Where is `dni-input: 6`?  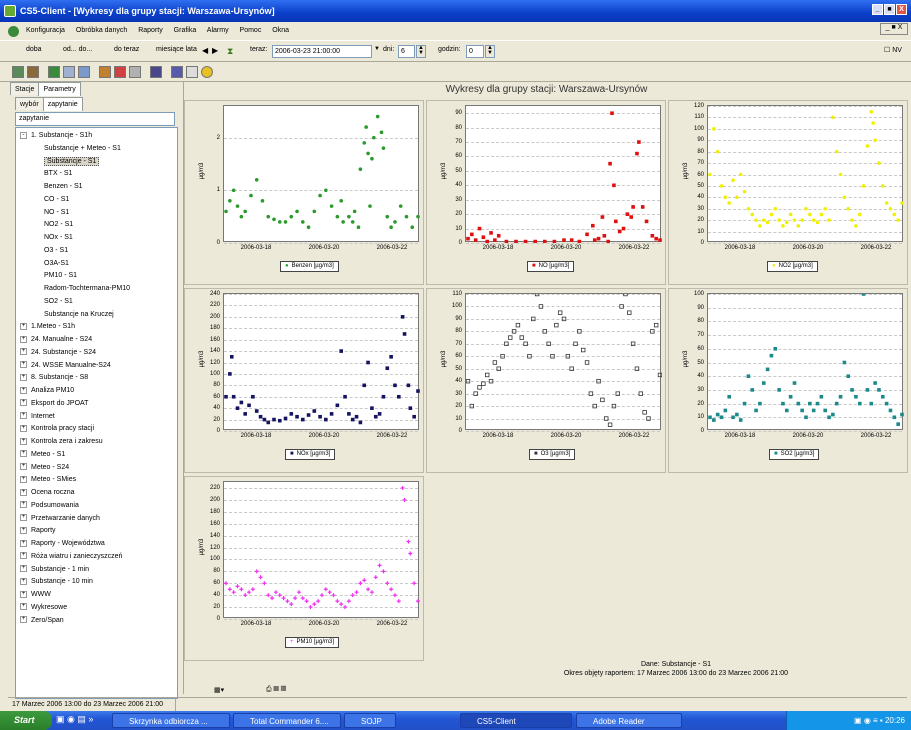 dni-input: 6 is located at coordinates (406, 51).